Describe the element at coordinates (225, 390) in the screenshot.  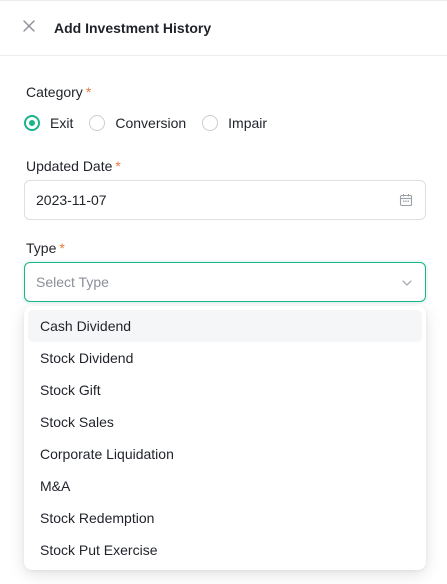
I see `option-stock-gift: Stock Gift` at that location.